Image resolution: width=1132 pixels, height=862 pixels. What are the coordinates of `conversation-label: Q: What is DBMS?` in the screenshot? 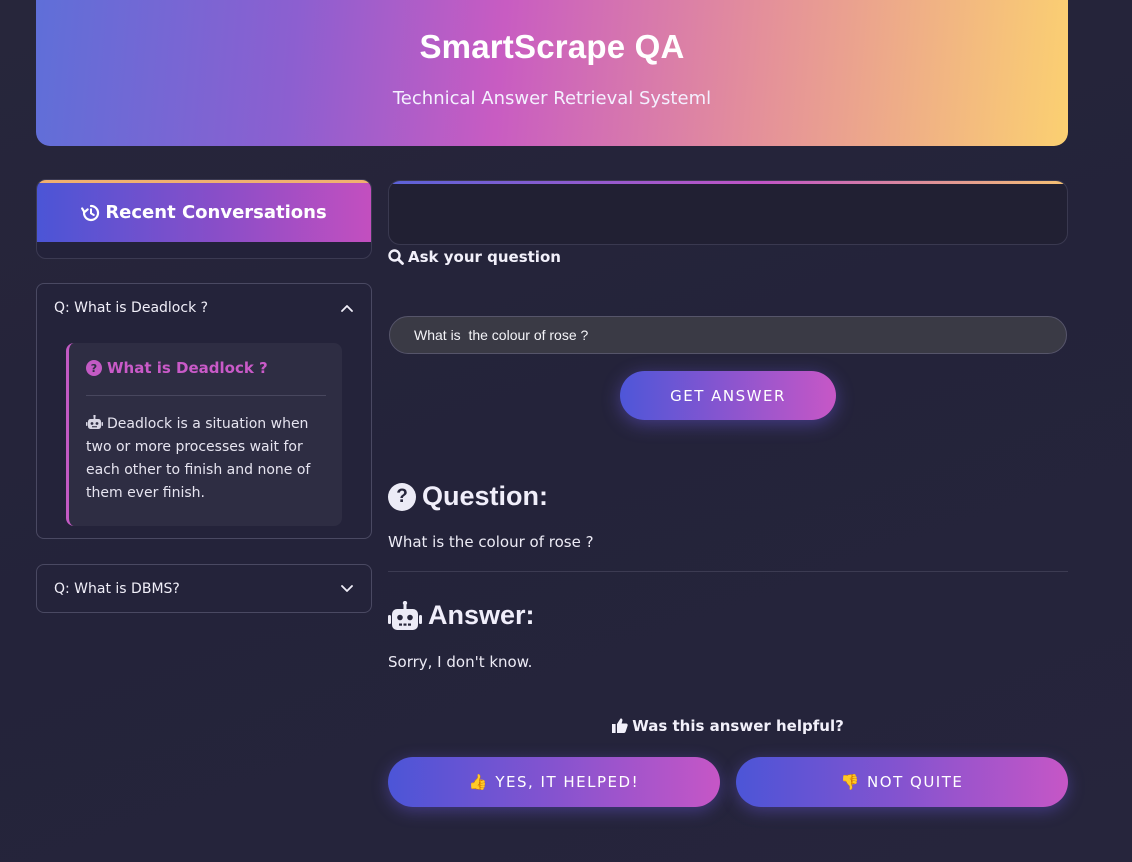 It's located at (117, 589).